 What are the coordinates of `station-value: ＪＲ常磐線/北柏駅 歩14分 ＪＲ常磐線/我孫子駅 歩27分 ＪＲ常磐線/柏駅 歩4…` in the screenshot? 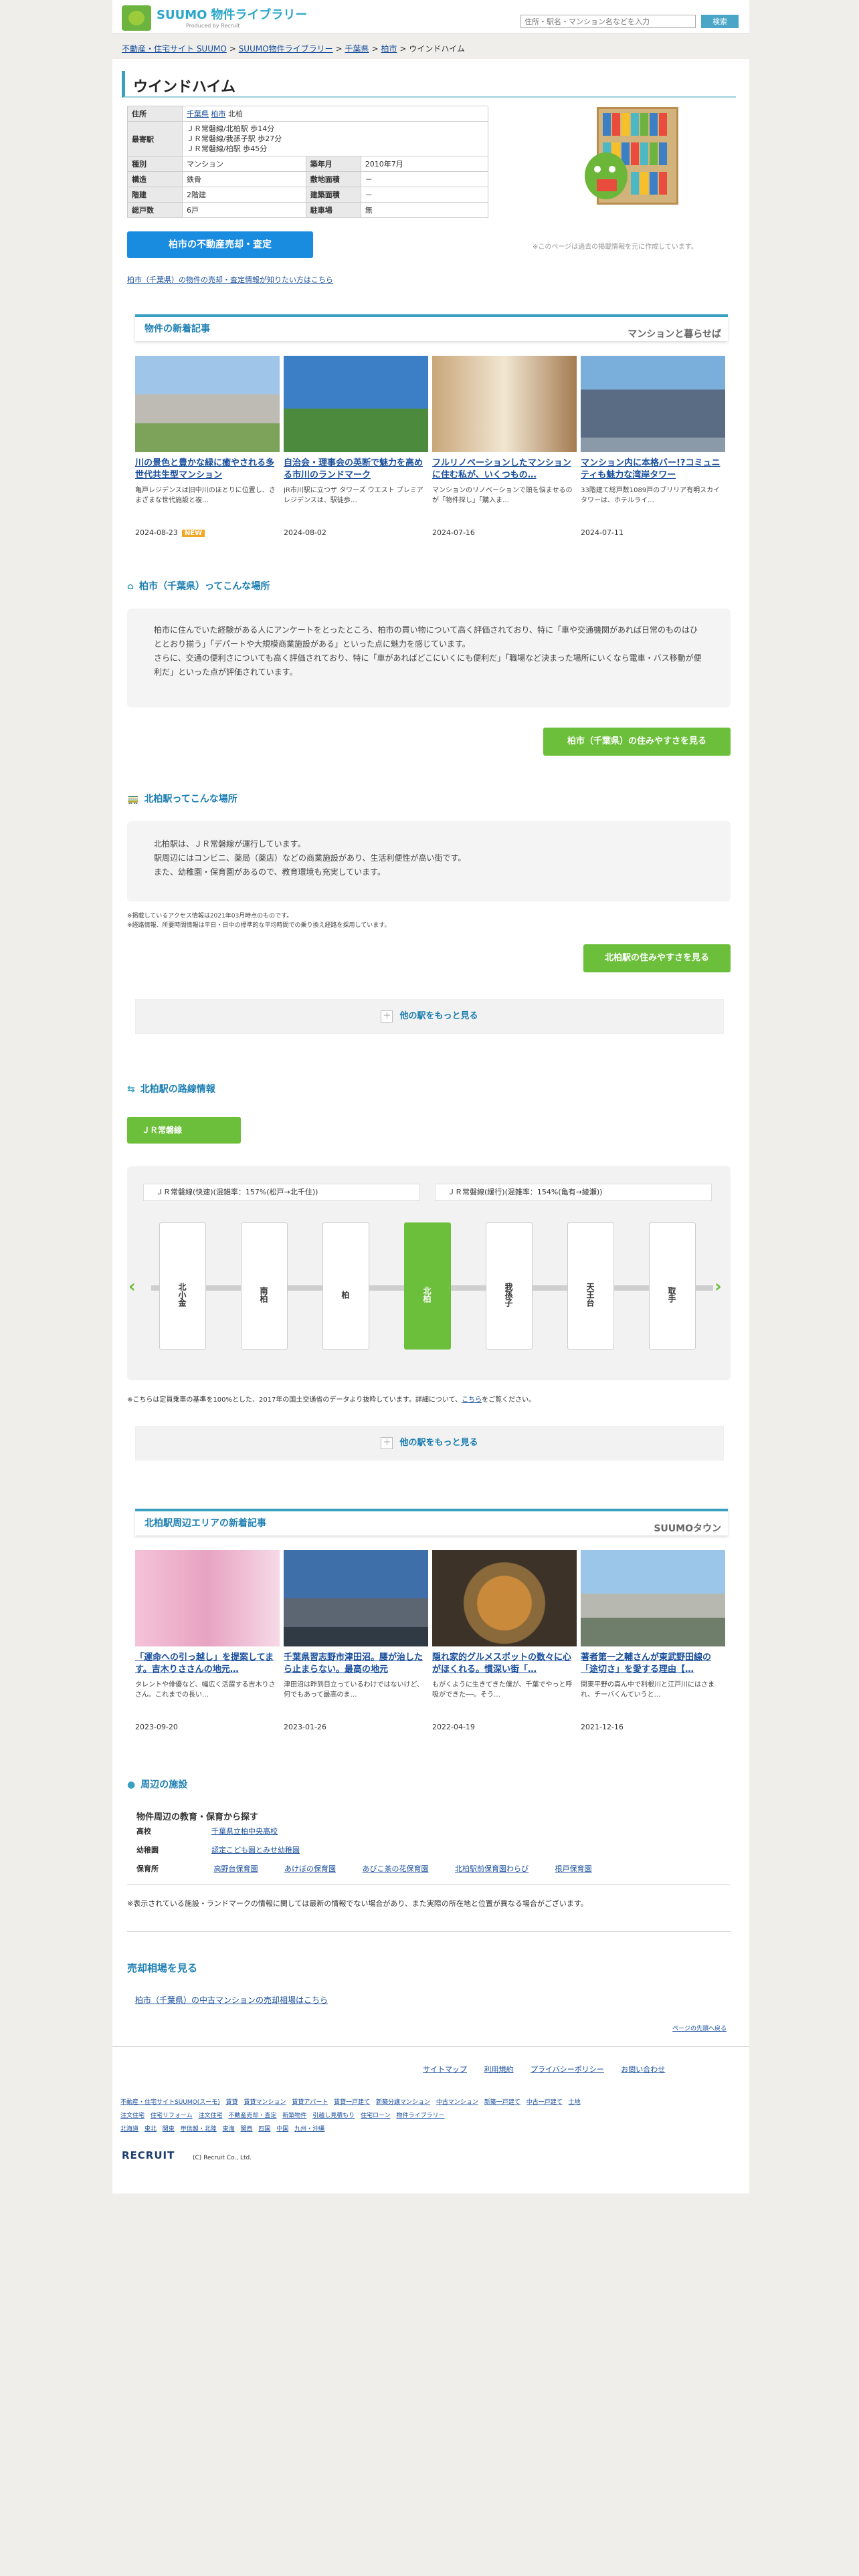 It's located at (335, 138).